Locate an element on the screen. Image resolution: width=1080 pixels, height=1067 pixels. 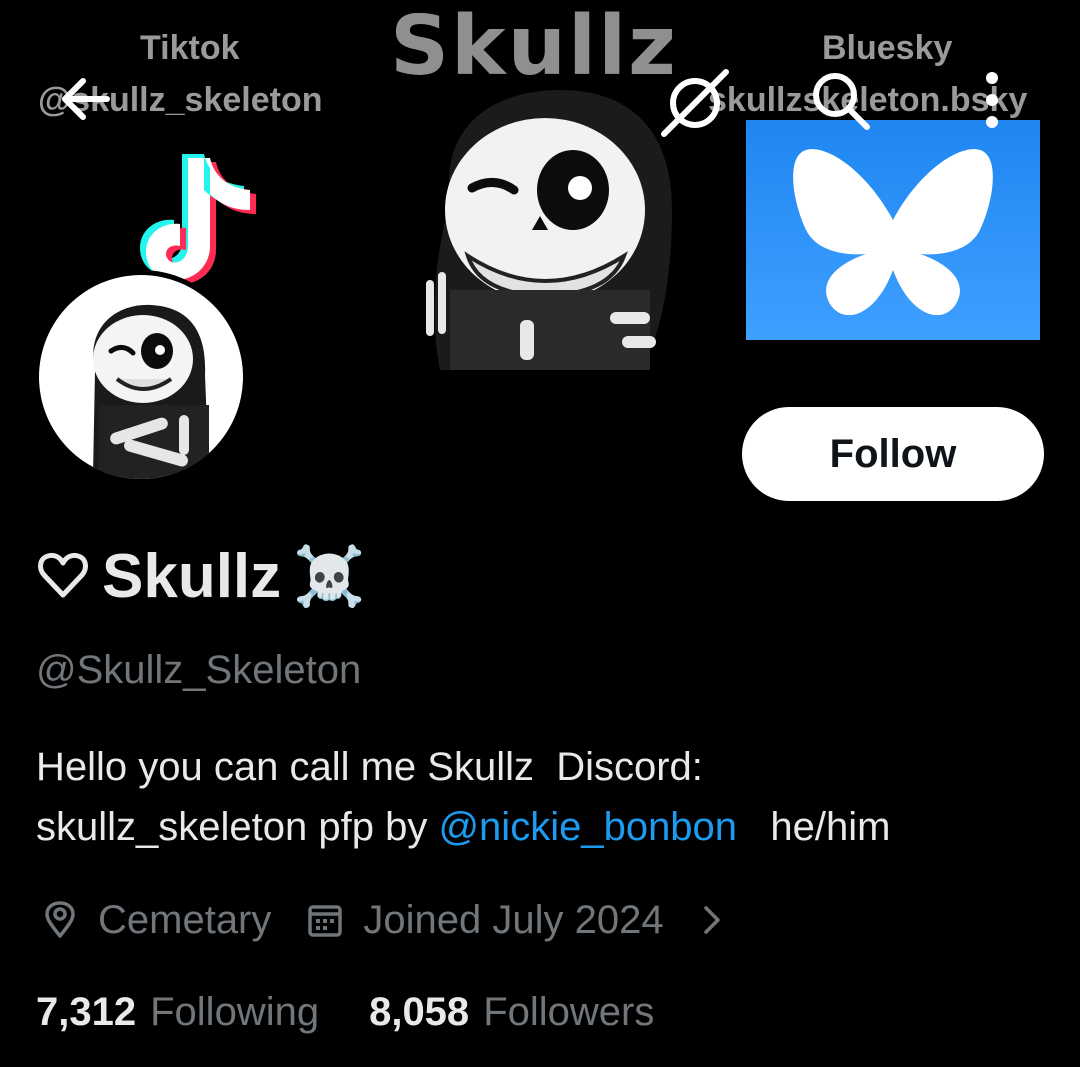
banner-title: Skullz is located at coordinates (534, 47).